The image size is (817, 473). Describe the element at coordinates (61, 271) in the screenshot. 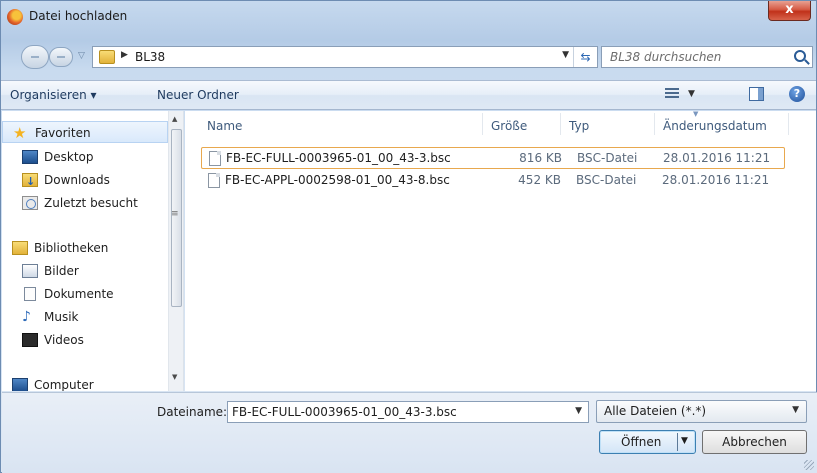

I see `sidebar-item-label: Bilder` at that location.